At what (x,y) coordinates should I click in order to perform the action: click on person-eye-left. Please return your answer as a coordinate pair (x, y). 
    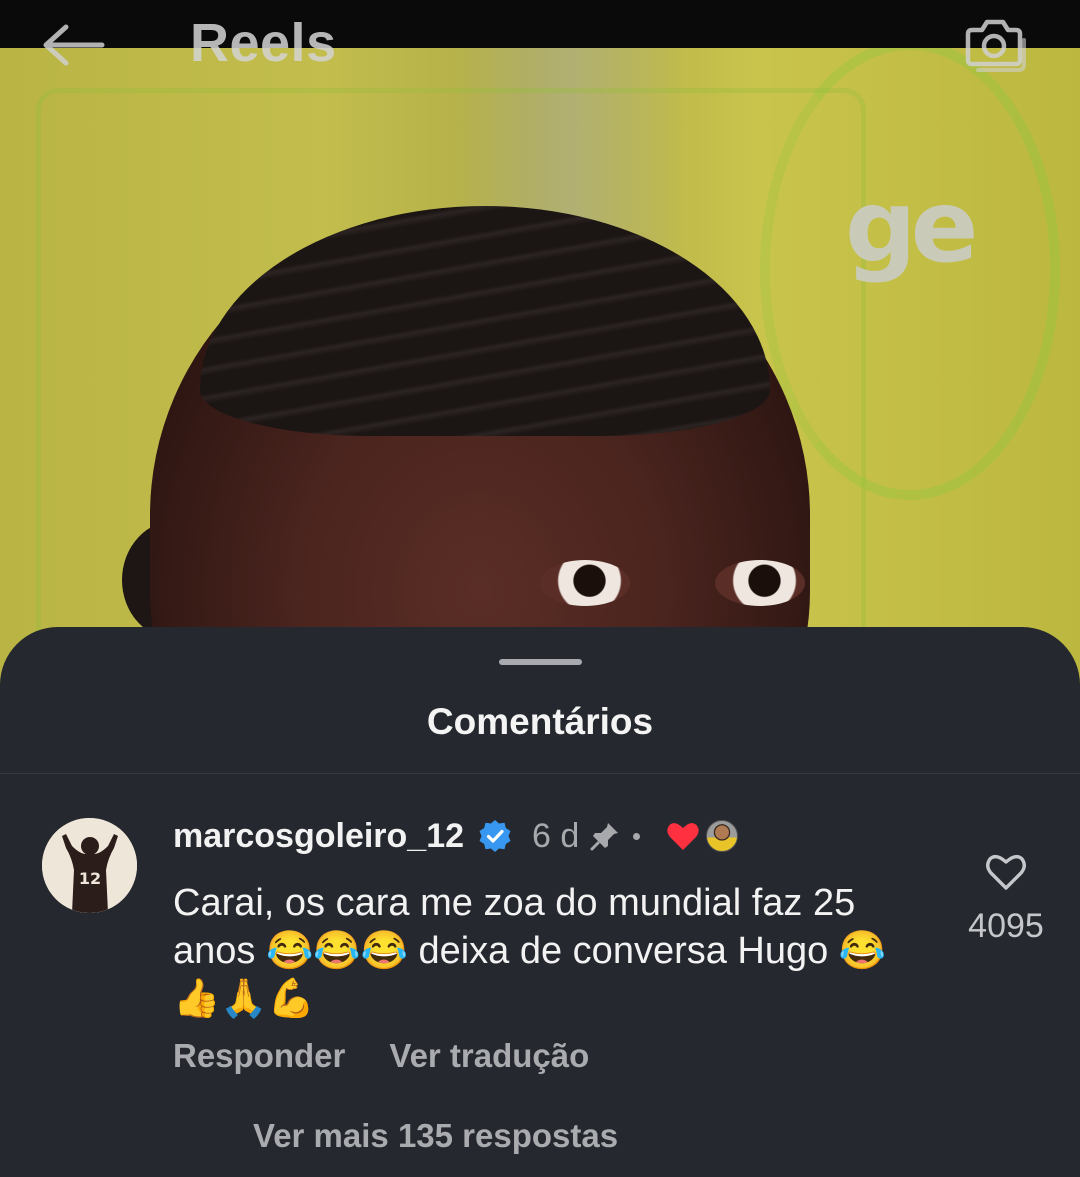
    Looking at the image, I should click on (585, 583).